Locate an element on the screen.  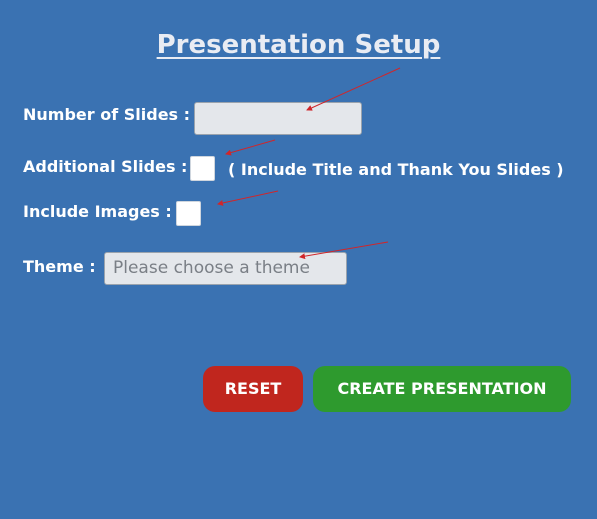
additional-slides-checkbox is located at coordinates (202, 168).